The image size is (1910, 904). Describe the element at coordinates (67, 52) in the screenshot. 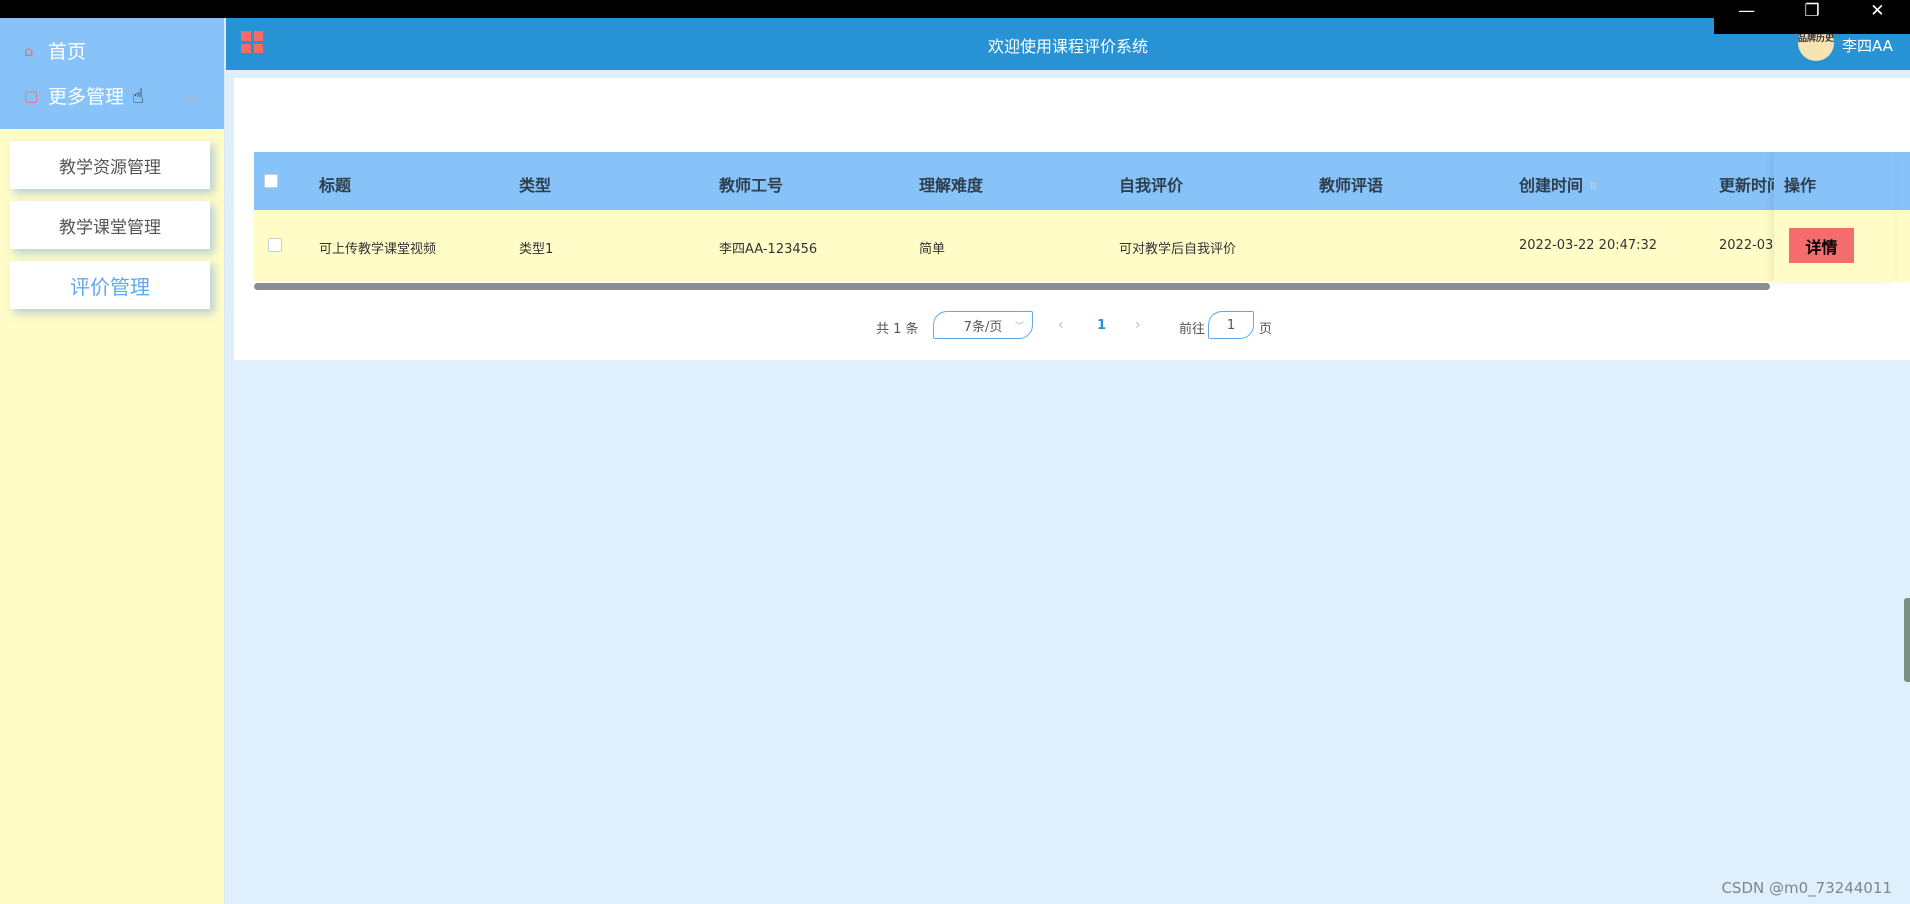

I see `sidebar-item-label: 首页` at that location.